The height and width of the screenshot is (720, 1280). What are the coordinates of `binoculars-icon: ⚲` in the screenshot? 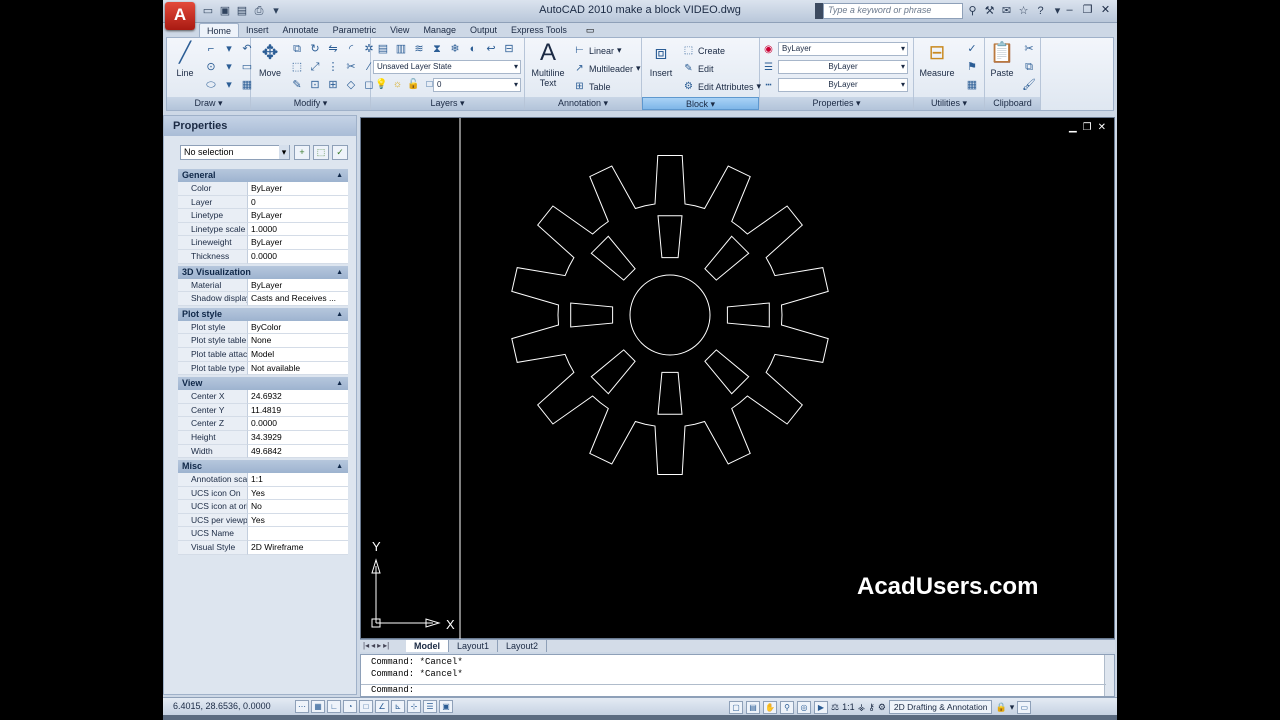 It's located at (972, 11).